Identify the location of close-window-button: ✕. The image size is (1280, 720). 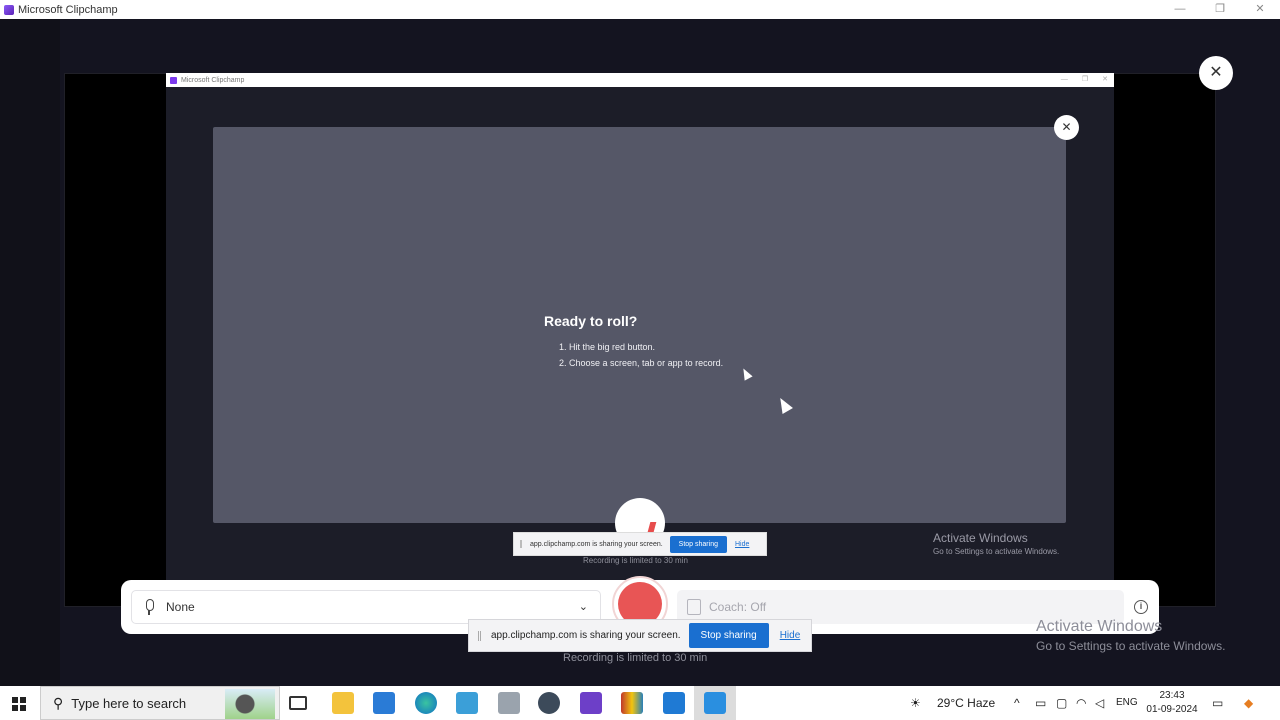
(1260, 9).